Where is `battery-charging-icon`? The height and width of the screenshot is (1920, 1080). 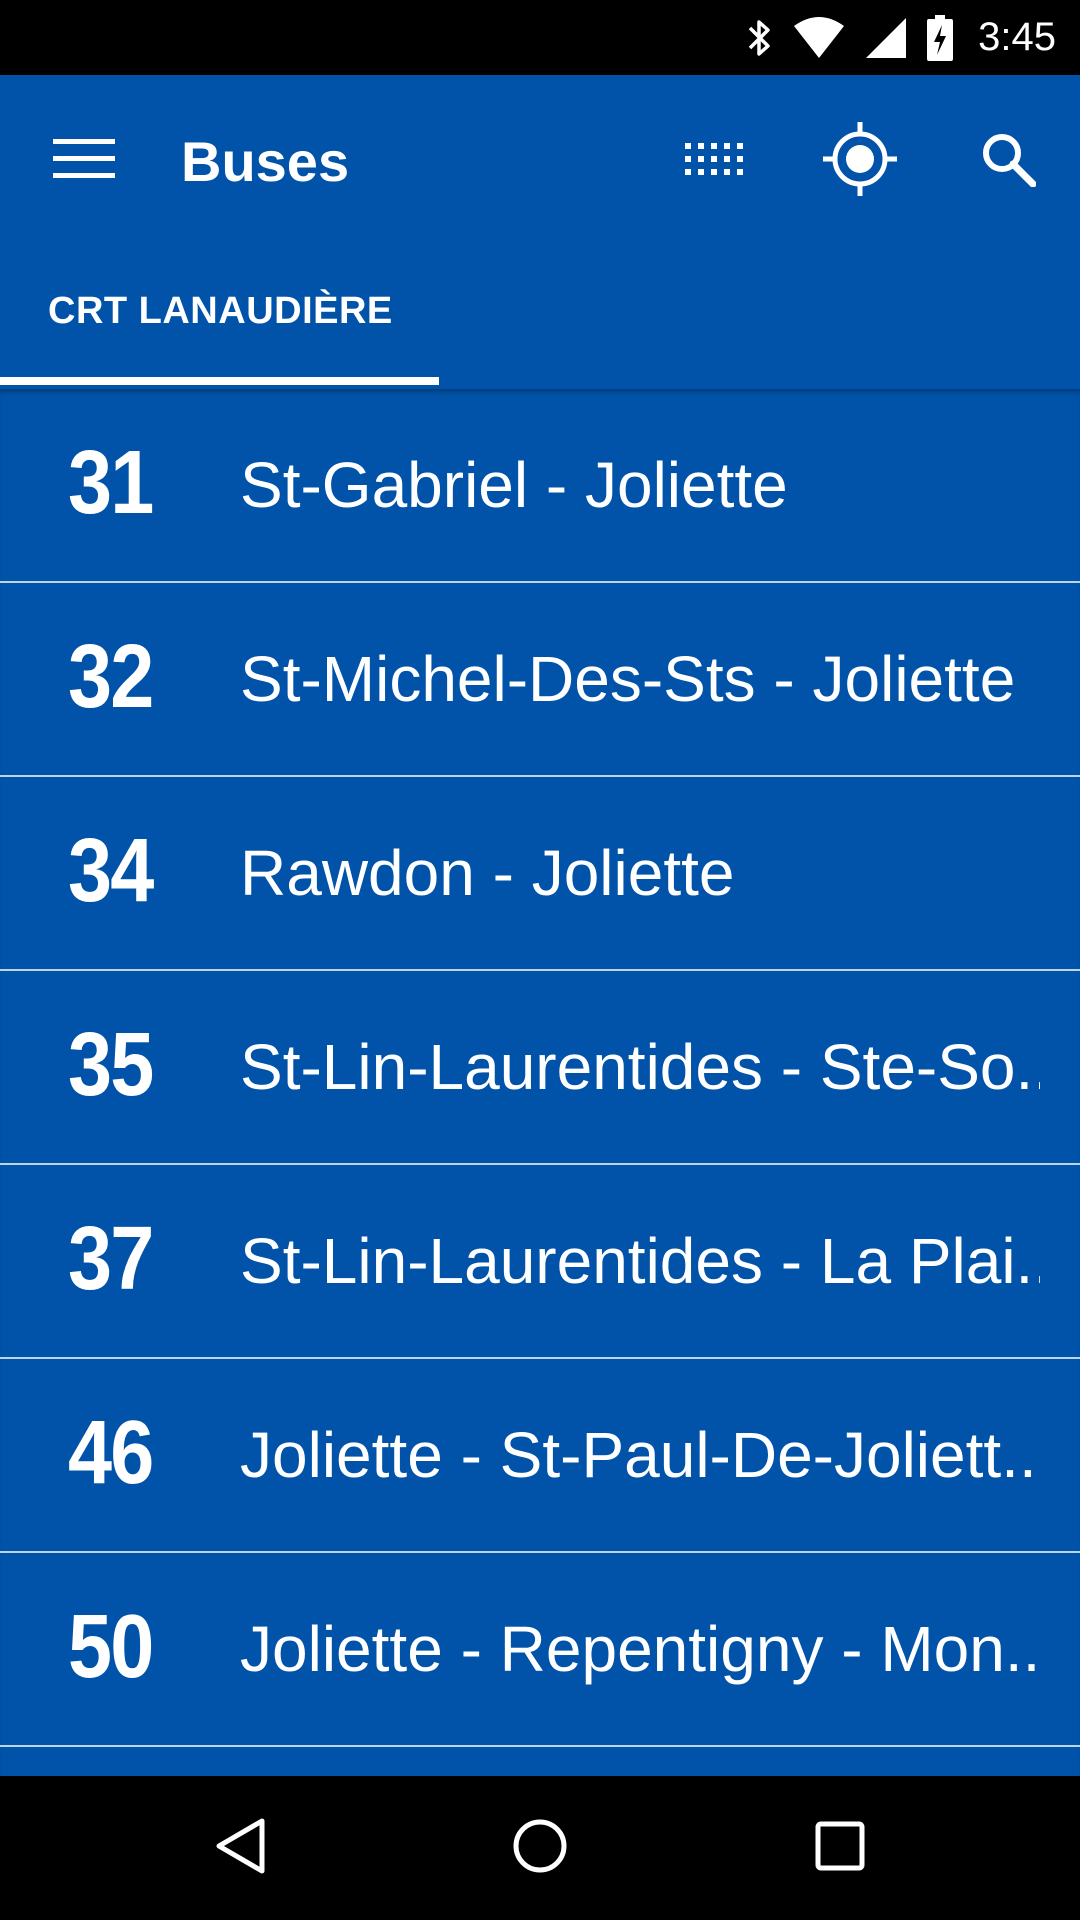
battery-charging-icon is located at coordinates (940, 37).